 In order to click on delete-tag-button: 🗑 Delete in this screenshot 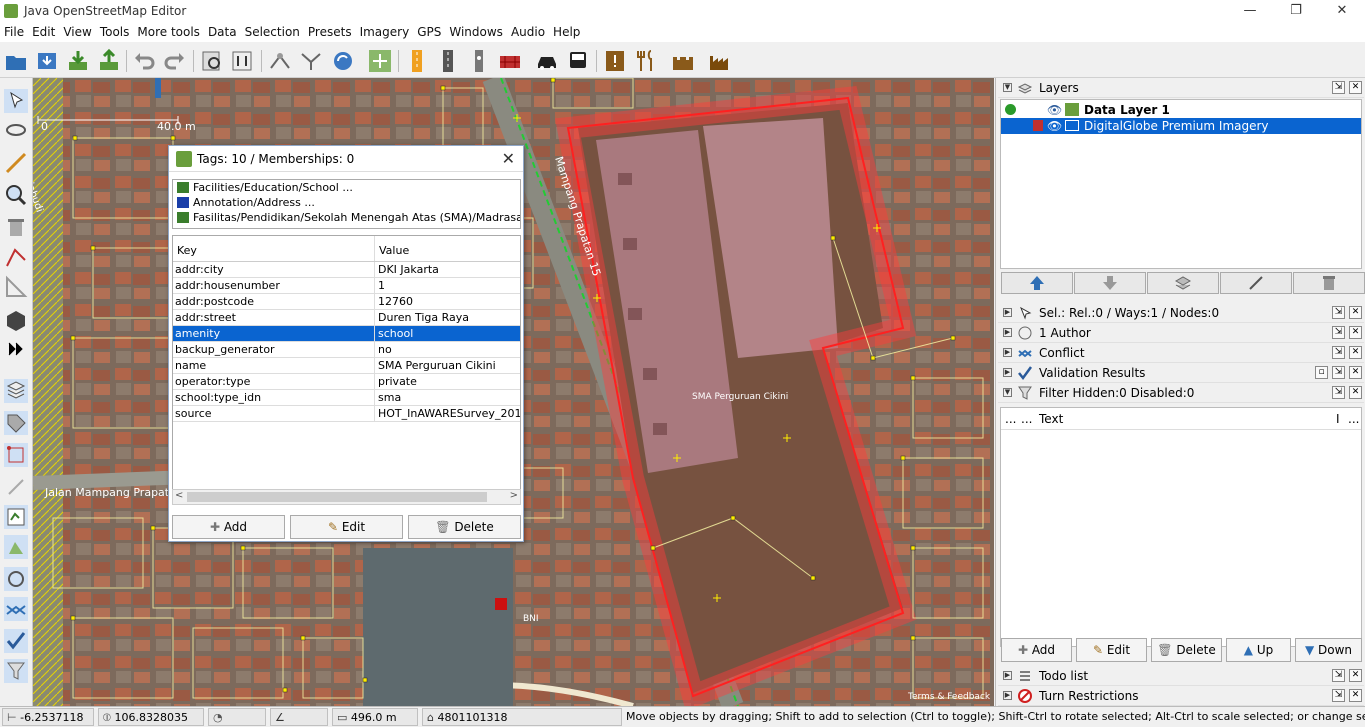, I will do `click(464, 527)`.